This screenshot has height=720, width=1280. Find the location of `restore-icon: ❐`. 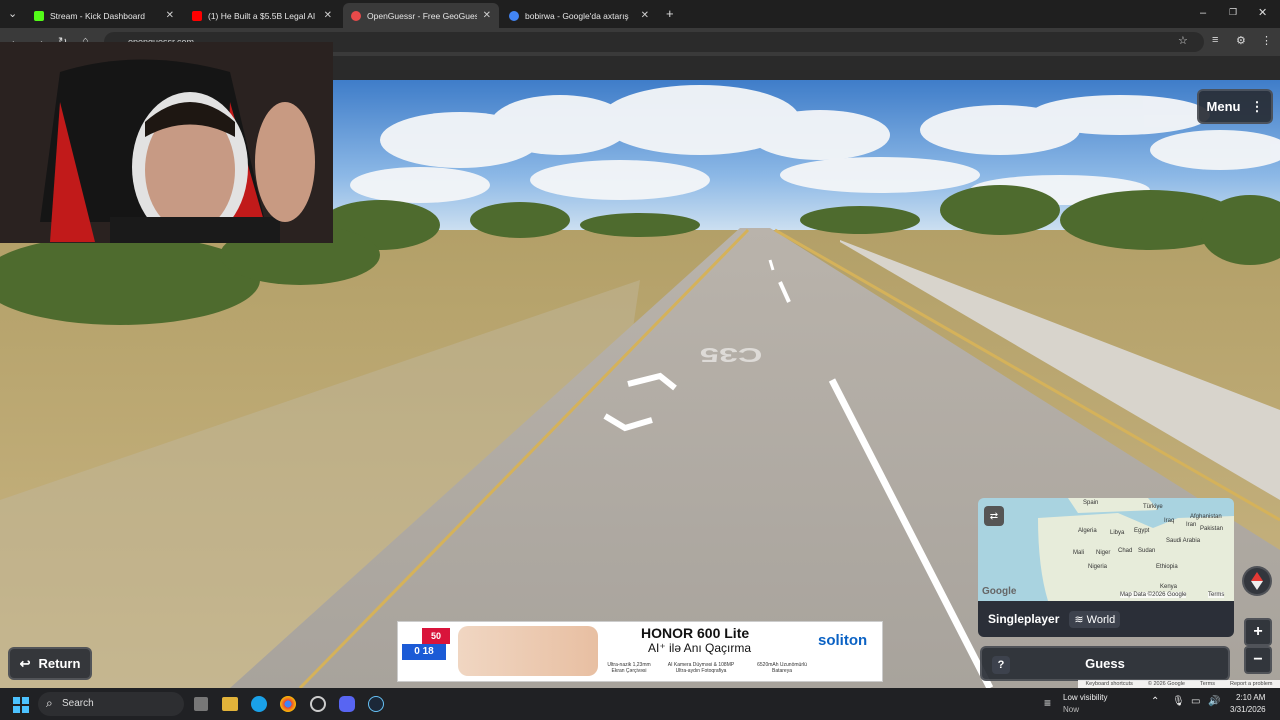

restore-icon: ❐ is located at coordinates (1233, 12).